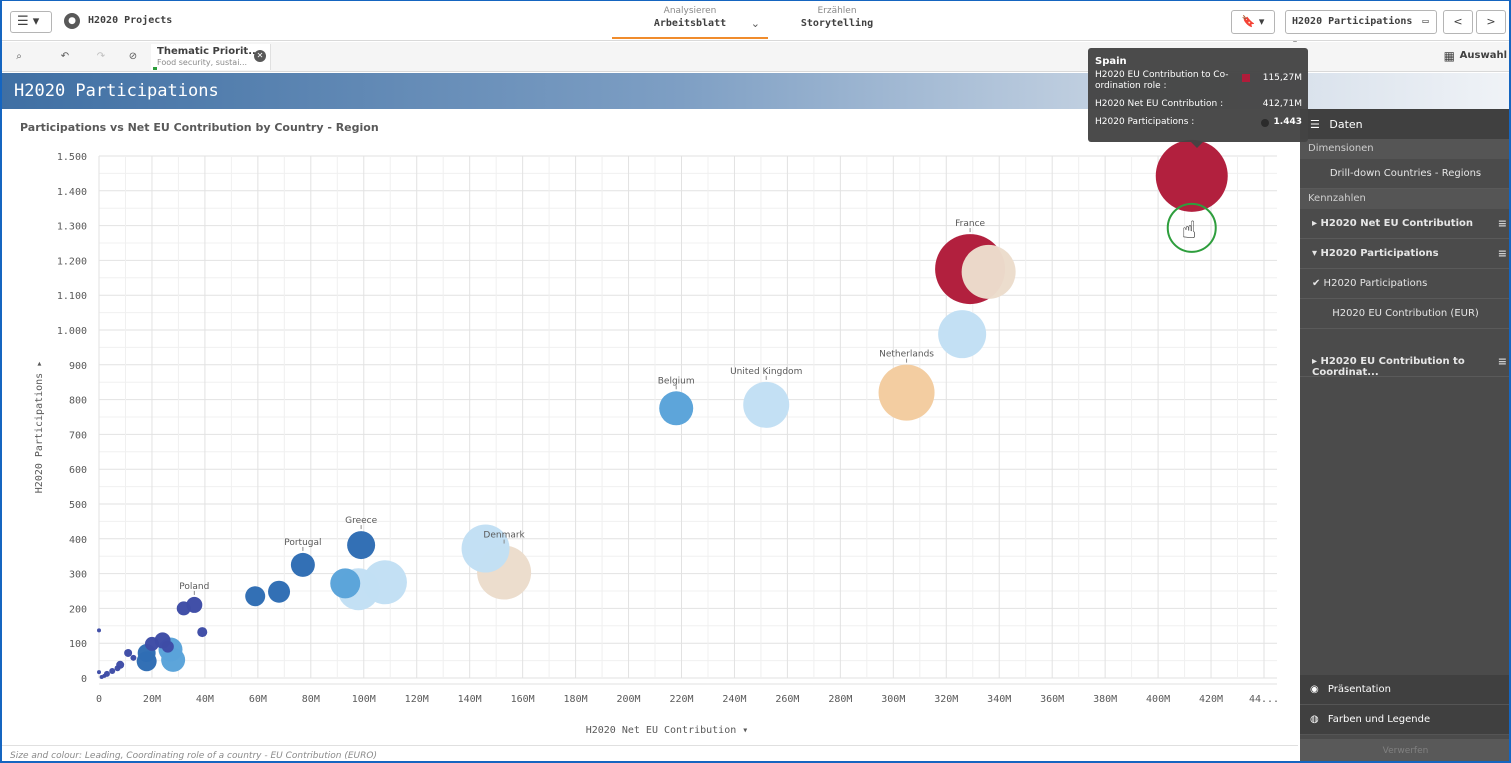  Describe the element at coordinates (155, 68) in the screenshot. I see `selection-indicator` at that location.